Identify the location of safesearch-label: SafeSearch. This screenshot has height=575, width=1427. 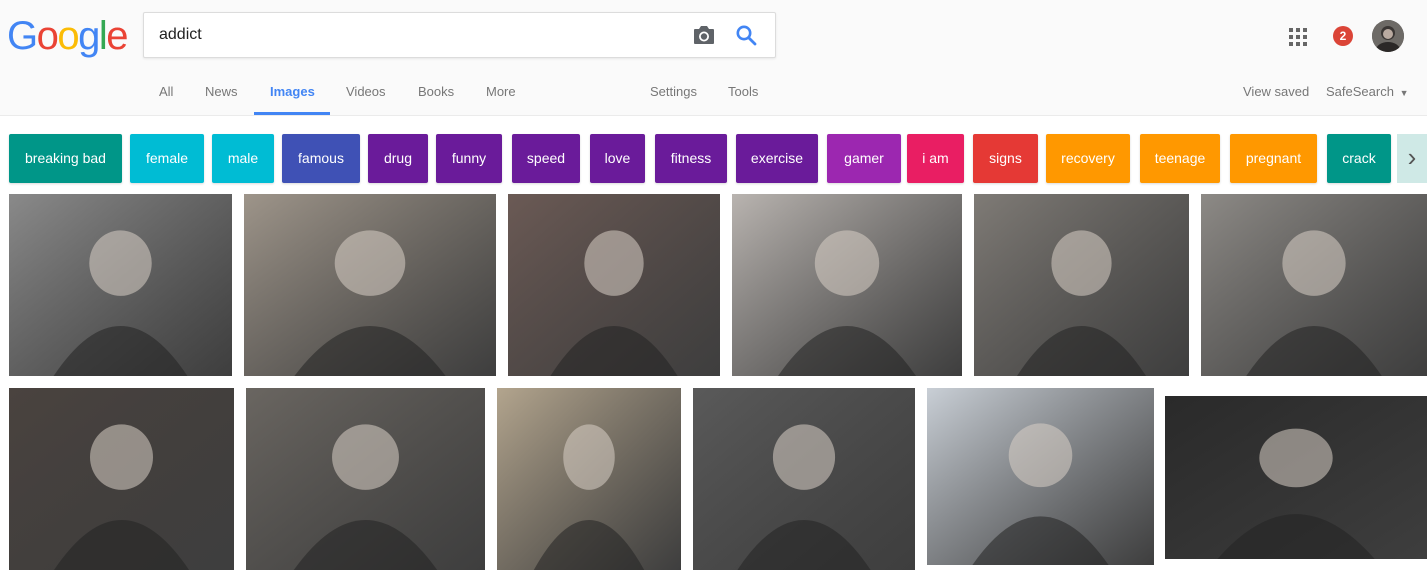
(1360, 91).